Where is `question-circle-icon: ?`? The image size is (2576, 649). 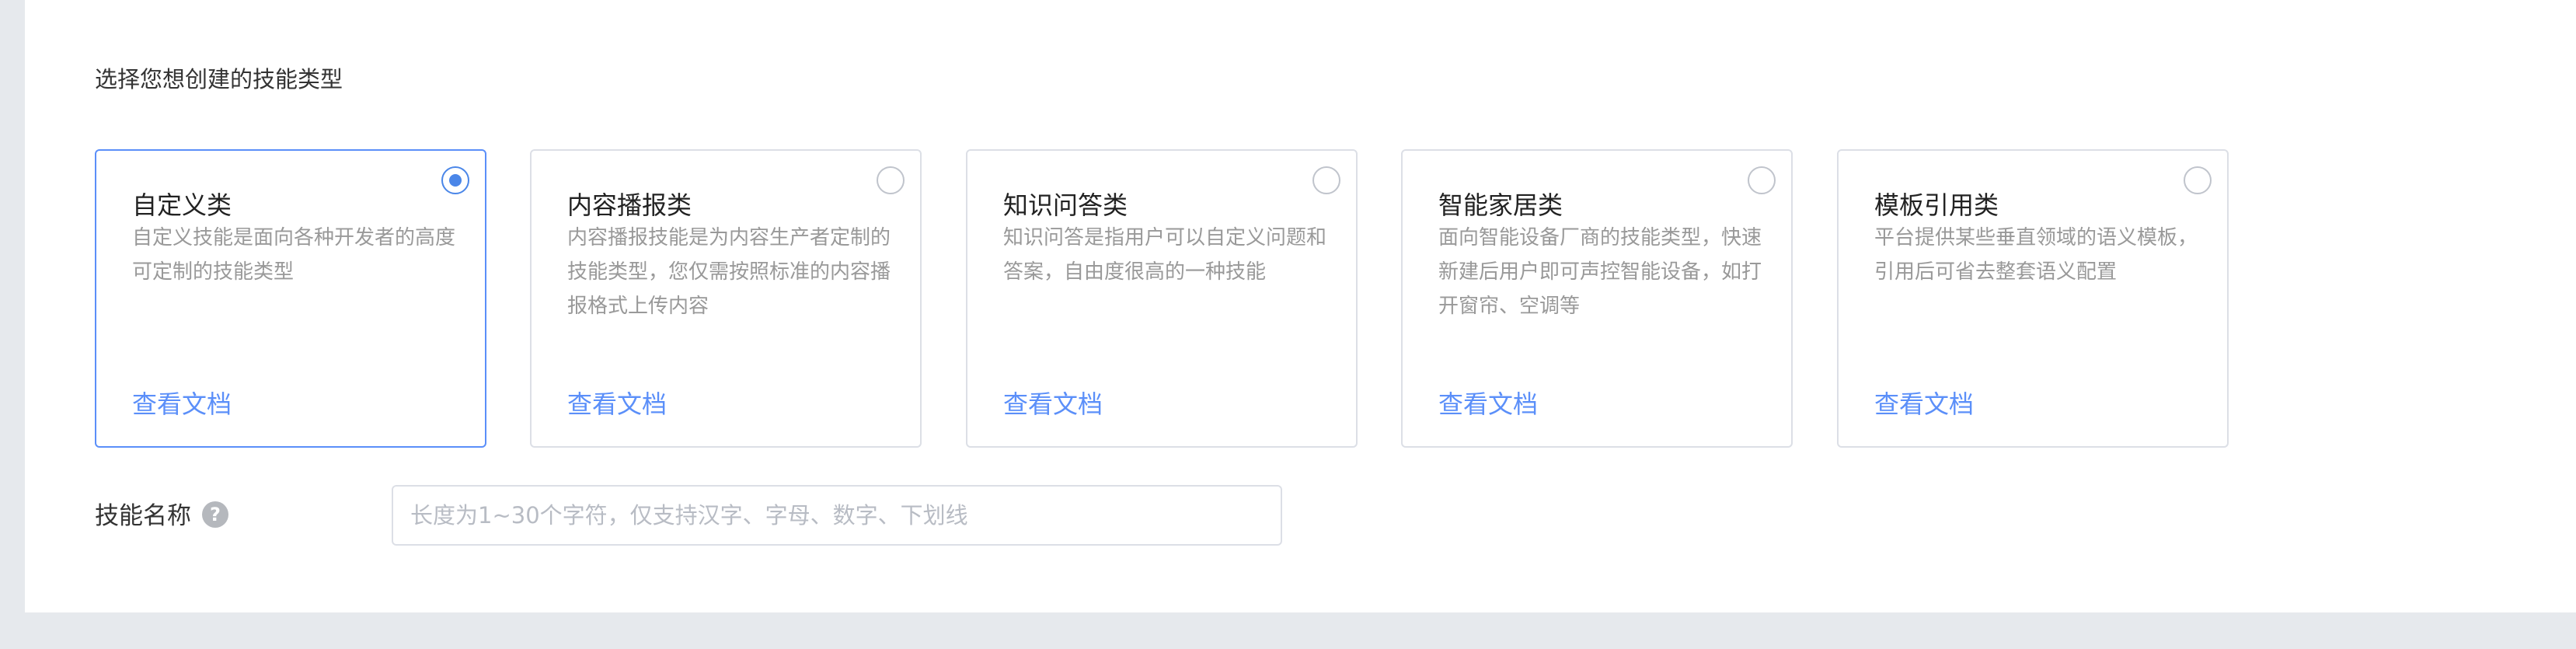 question-circle-icon: ? is located at coordinates (215, 515).